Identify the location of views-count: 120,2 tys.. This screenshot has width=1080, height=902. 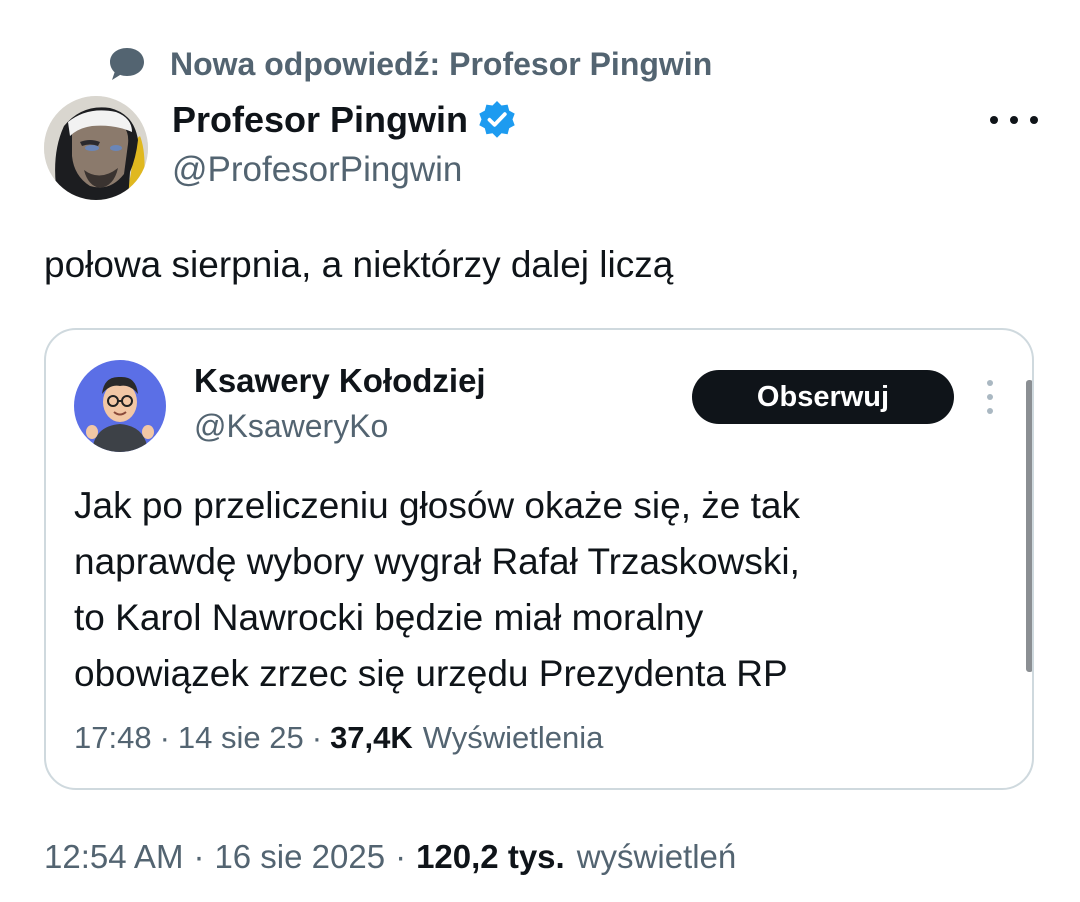
(490, 856).